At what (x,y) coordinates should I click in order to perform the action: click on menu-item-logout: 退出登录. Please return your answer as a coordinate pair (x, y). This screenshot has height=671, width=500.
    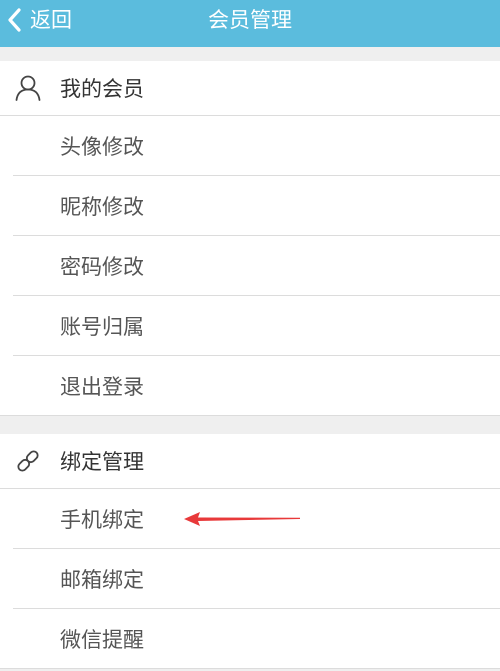
    Looking at the image, I should click on (250, 386).